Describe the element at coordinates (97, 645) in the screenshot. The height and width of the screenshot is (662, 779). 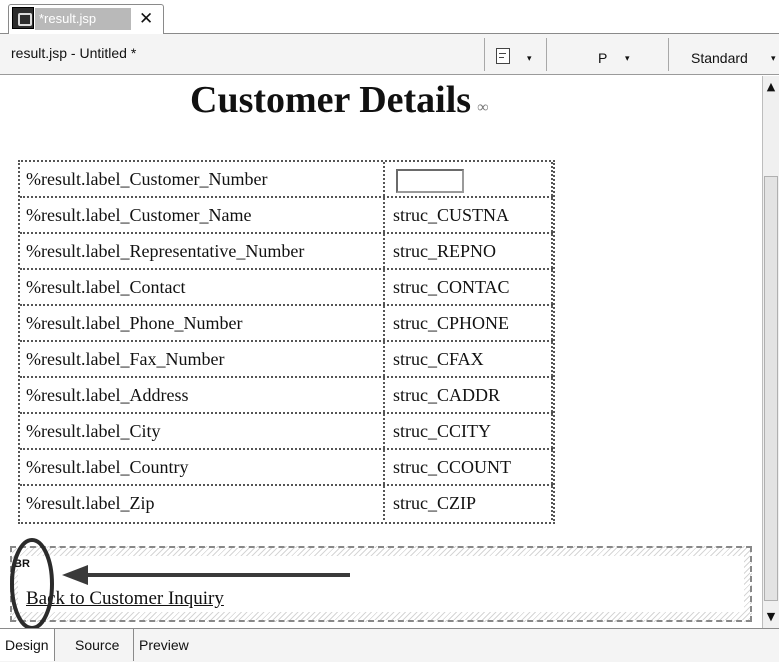
I see `tab-source: Source` at that location.